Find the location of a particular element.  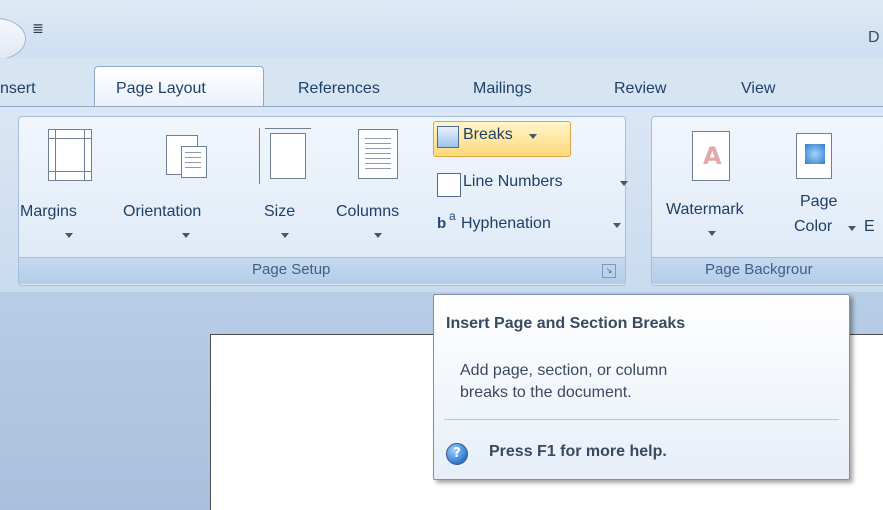

page-color-dropdown-icon is located at coordinates (852, 228).